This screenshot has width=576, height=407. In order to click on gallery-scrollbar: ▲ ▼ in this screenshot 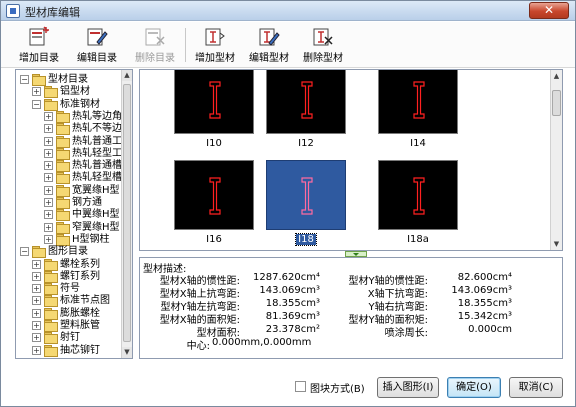, I will do `click(556, 160)`.